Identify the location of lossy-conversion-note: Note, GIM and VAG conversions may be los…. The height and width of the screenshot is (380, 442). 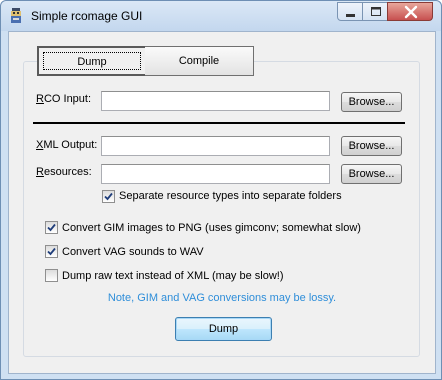
(222, 298).